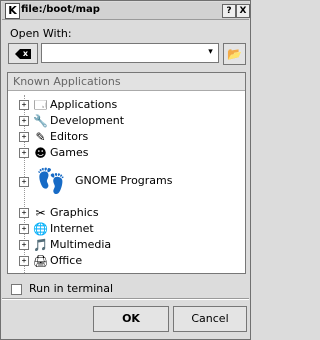 The width and height of the screenshot is (320, 340). Describe the element at coordinates (210, 52) in the screenshot. I see `chevron-down-icon: ▾` at that location.